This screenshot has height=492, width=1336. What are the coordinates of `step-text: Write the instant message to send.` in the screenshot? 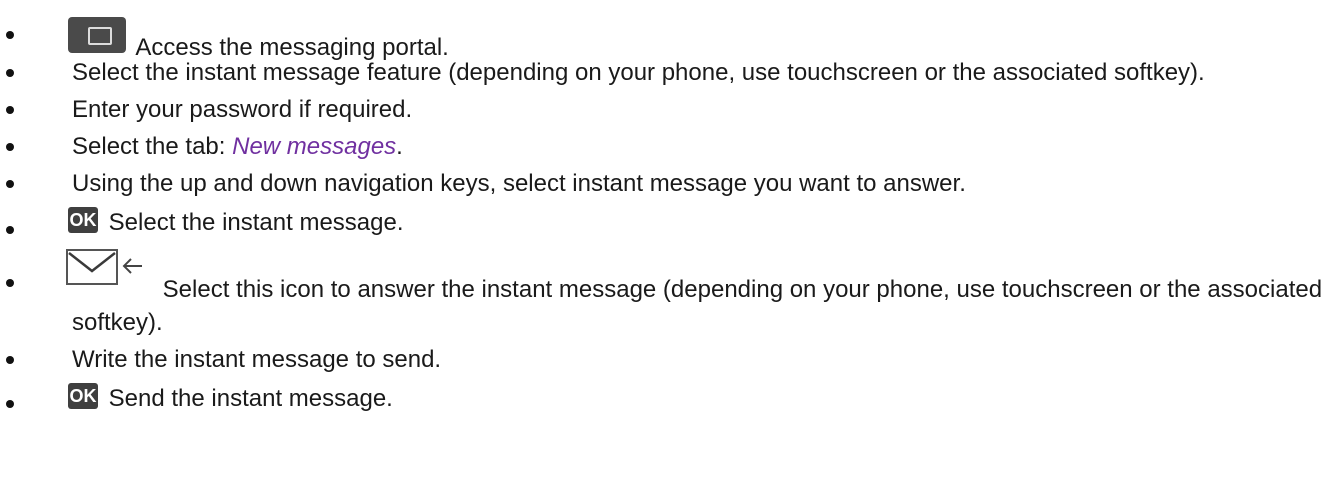 It's located at (257, 359).